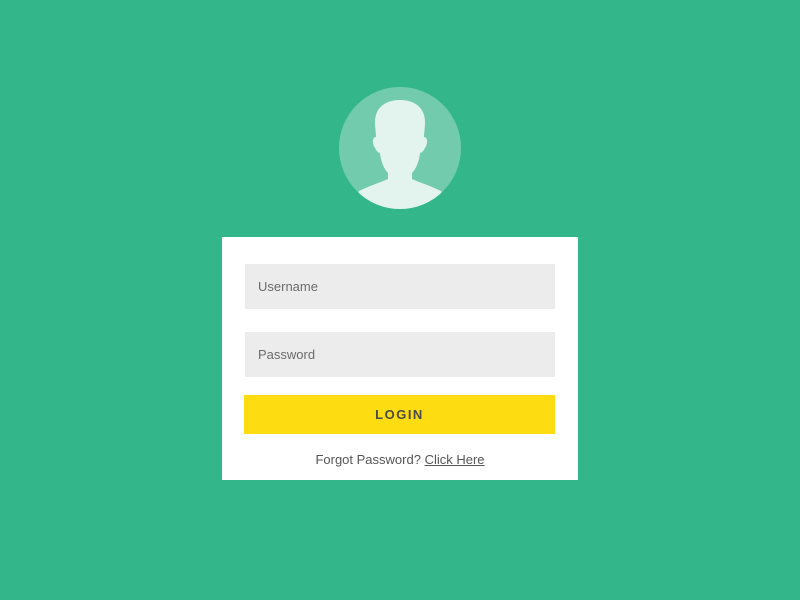 The image size is (800, 600). What do you see at coordinates (400, 286) in the screenshot?
I see `username-input` at bounding box center [400, 286].